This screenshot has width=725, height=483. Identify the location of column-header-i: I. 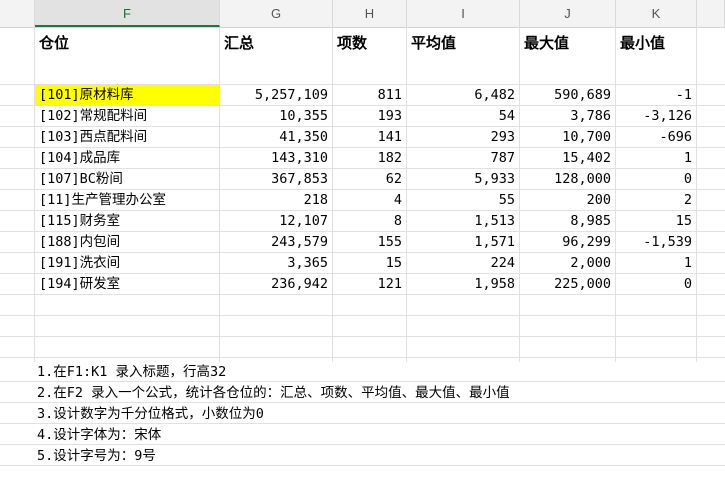
(463, 13).